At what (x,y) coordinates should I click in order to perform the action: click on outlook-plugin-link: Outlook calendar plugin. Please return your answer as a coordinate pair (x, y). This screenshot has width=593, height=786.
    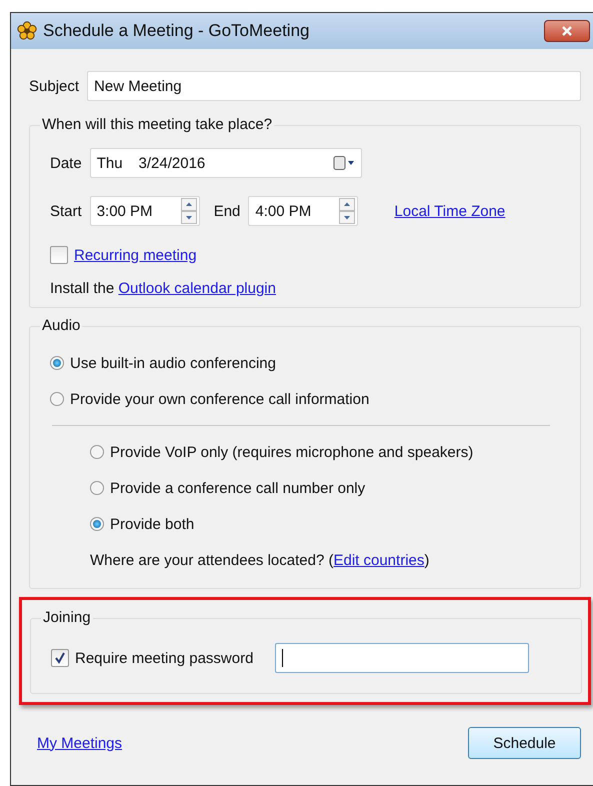
    Looking at the image, I should click on (197, 288).